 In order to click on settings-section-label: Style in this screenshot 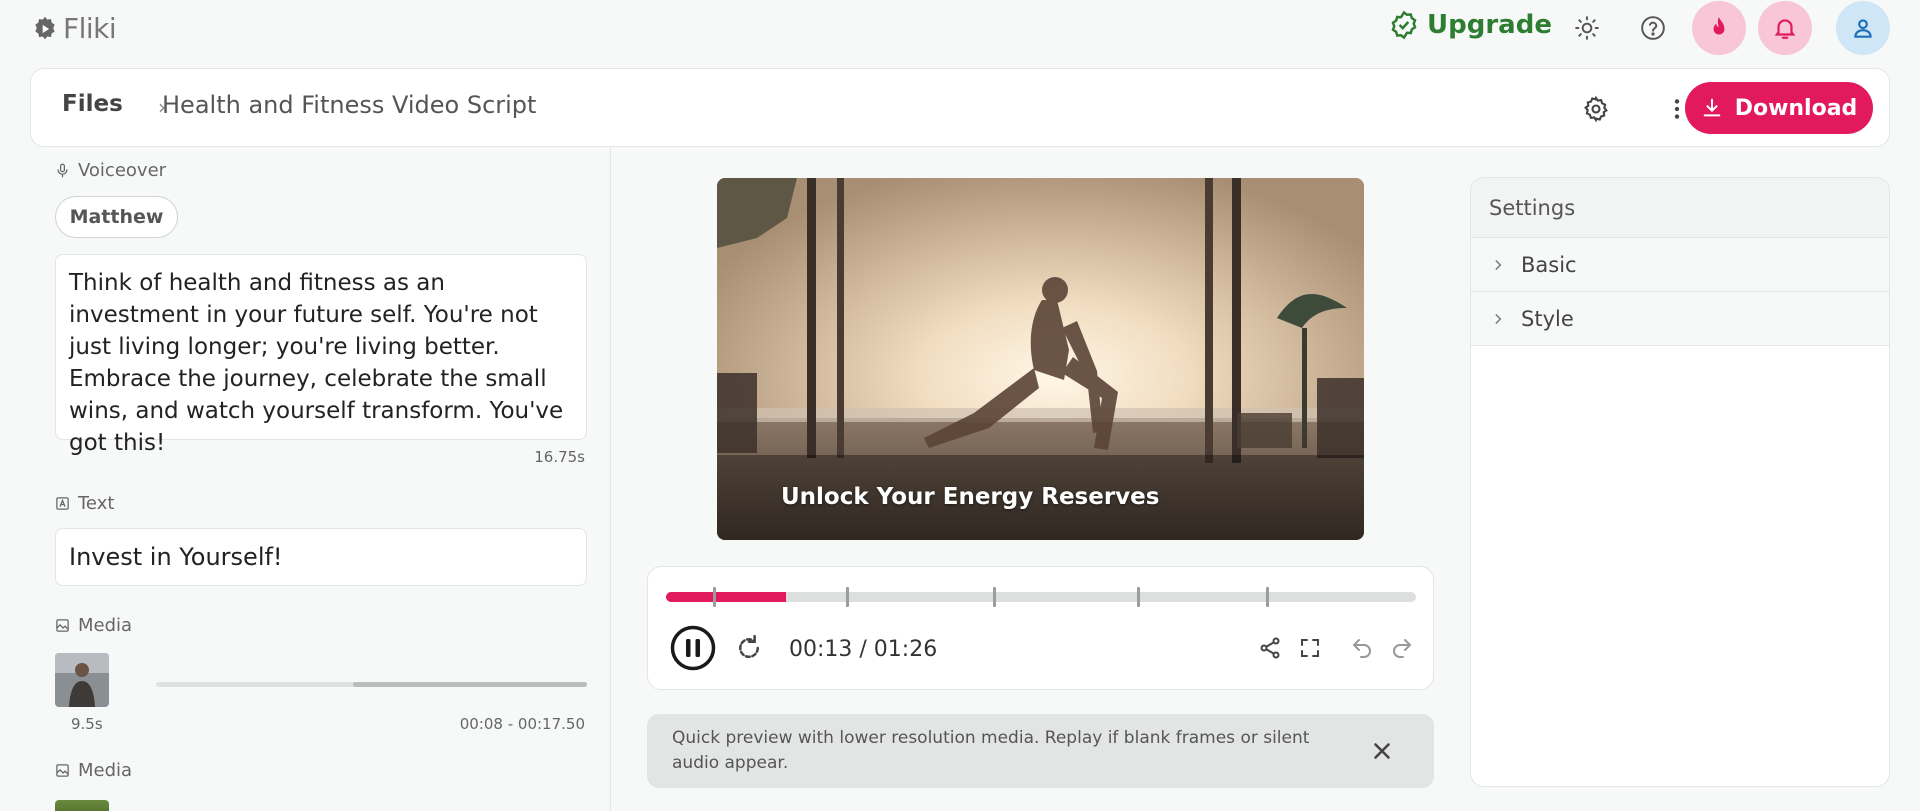, I will do `click(1547, 318)`.